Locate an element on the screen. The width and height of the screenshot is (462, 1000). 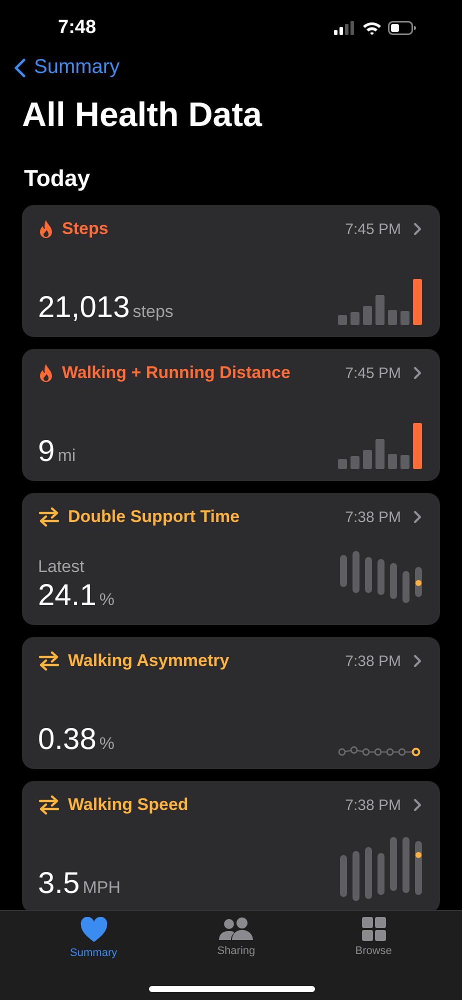
tab-button: Browse is located at coordinates (373, 941).